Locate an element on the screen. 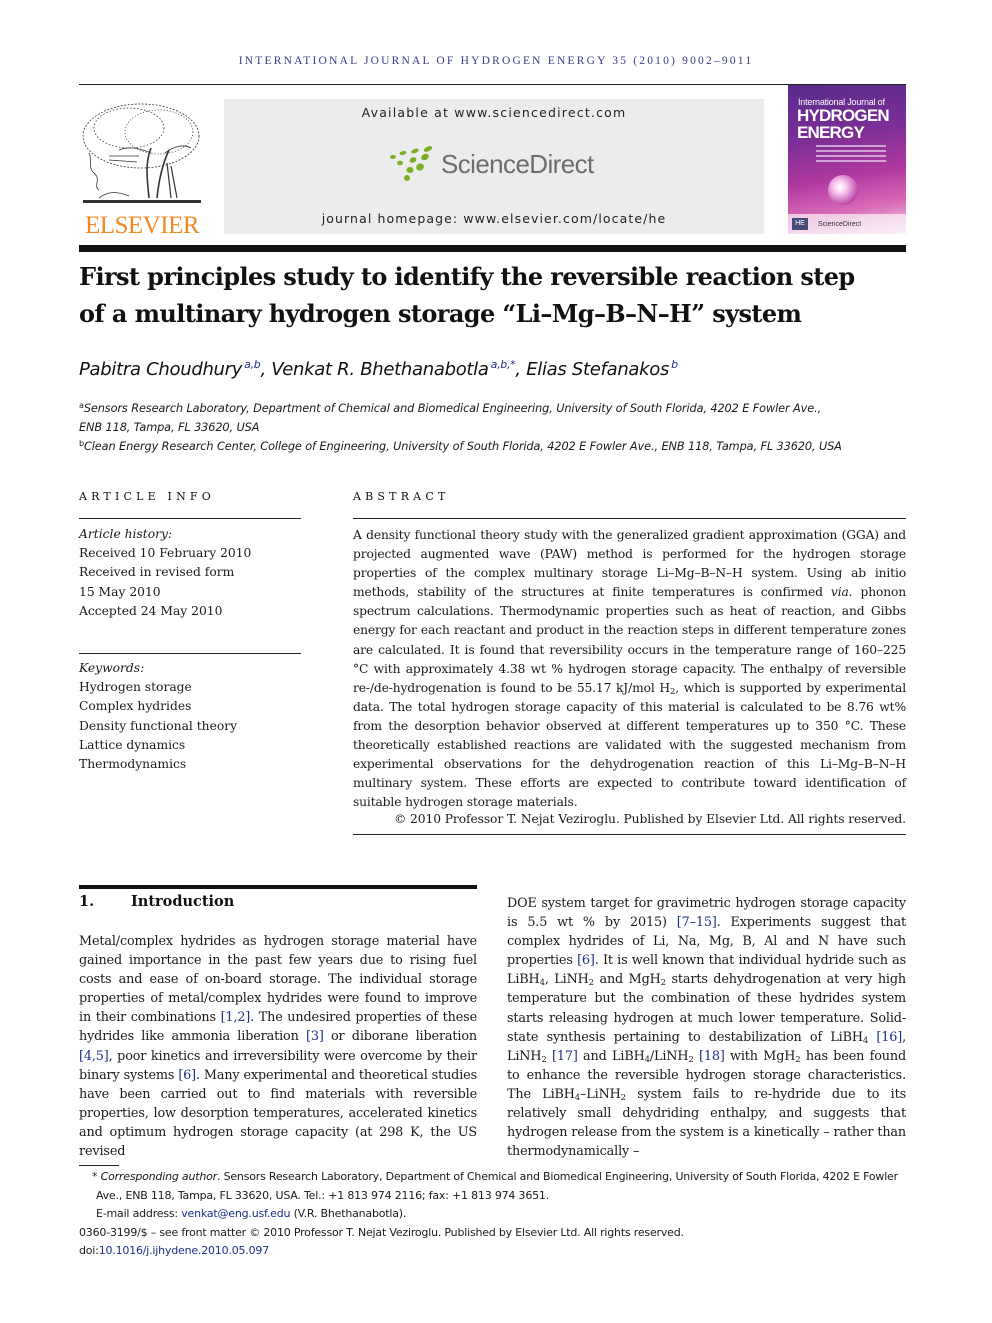  elsevier-wordmark: ELSEVIER is located at coordinates (142, 225).